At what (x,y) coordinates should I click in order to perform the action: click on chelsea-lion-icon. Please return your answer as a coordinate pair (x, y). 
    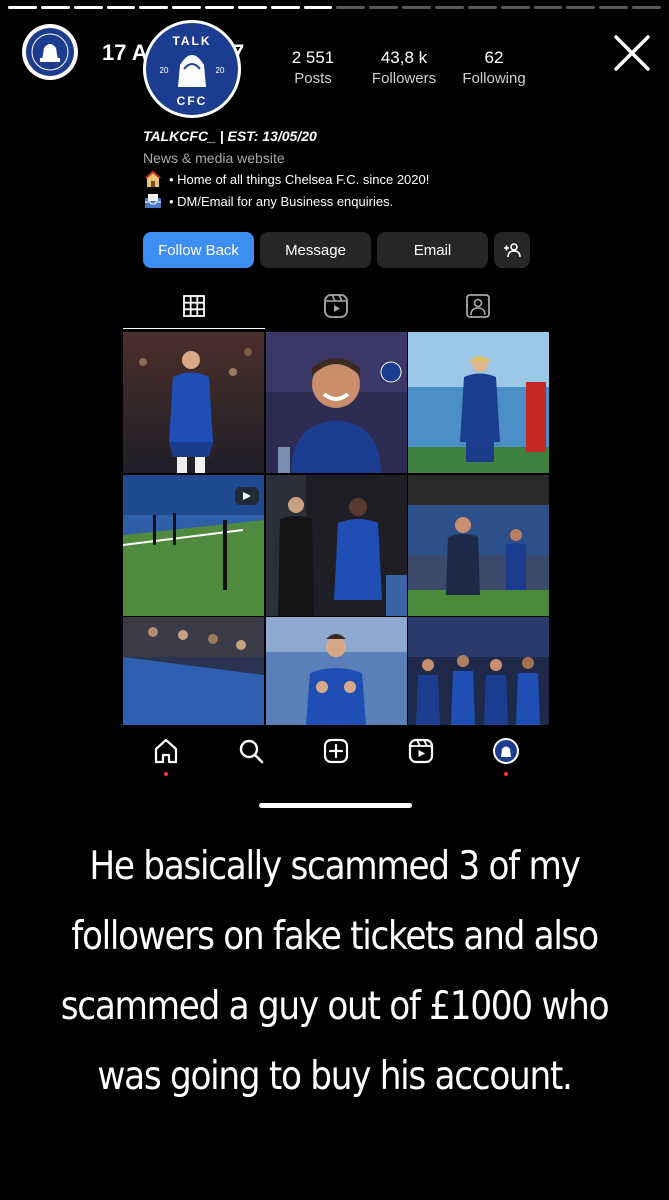
    Looking at the image, I should click on (50, 52).